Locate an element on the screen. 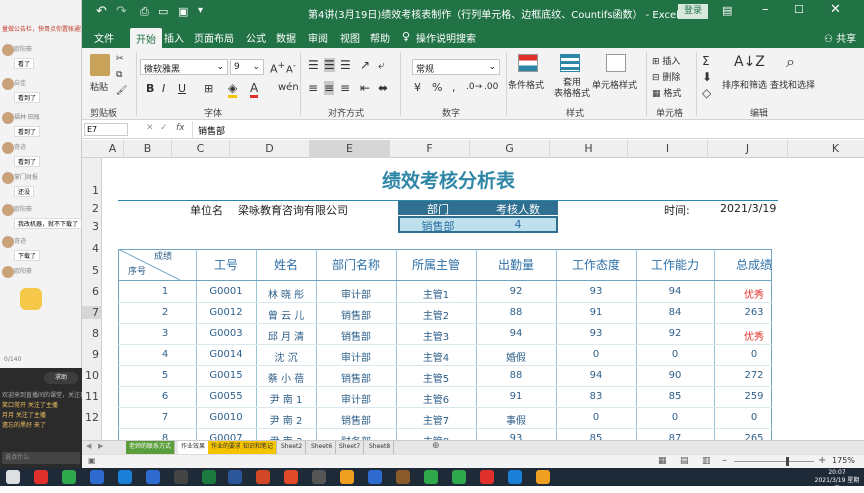 The width and height of the screenshot is (864, 493). tab-2: 插入 is located at coordinates (174, 37).